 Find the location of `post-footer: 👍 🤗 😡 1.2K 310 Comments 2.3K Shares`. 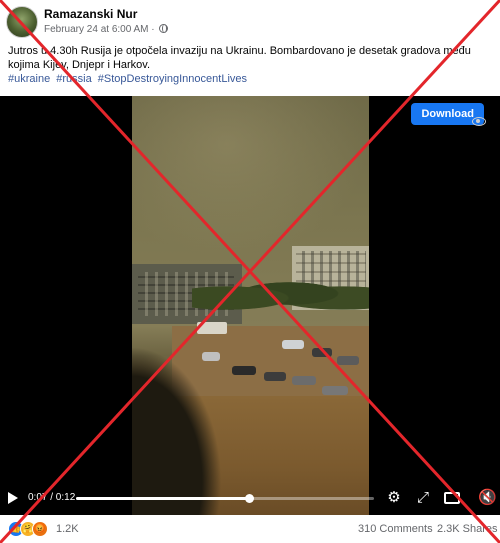

post-footer: 👍 🤗 😡 1.2K 310 Comments 2.3K Shares is located at coordinates (250, 529).